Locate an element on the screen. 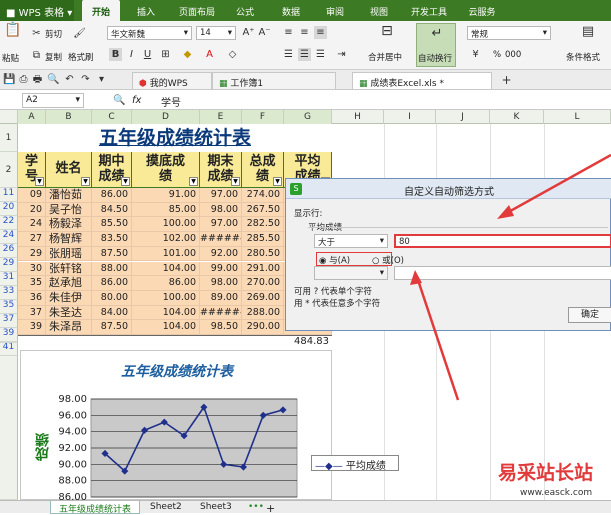  sheet-tab: Sheet2 is located at coordinates (166, 507).